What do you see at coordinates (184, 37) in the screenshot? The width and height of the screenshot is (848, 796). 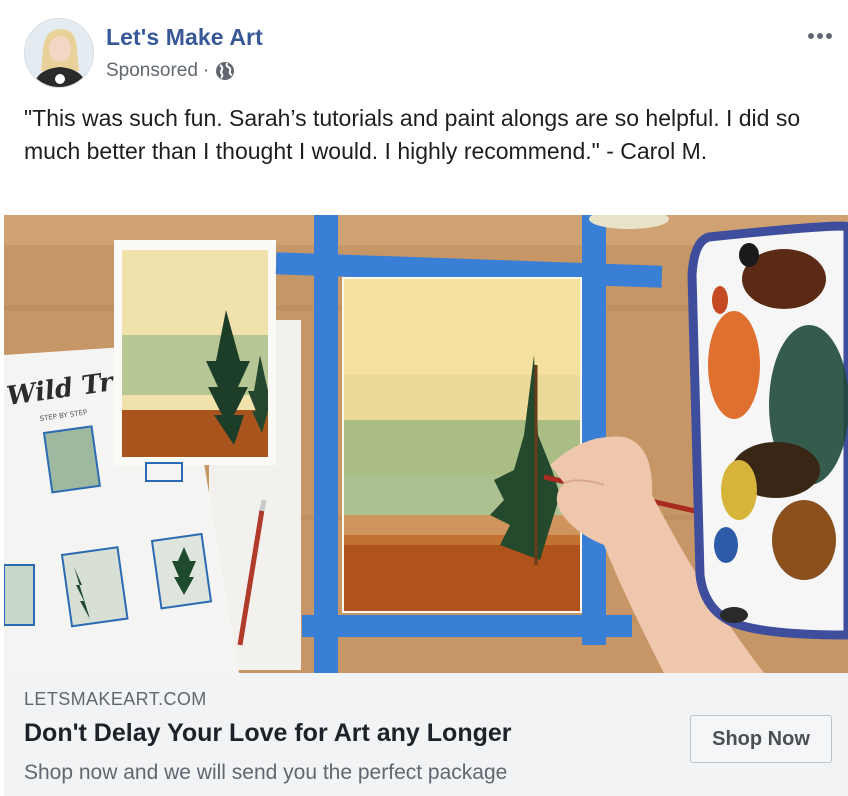 I see `page-name-link: Let's Make Art` at bounding box center [184, 37].